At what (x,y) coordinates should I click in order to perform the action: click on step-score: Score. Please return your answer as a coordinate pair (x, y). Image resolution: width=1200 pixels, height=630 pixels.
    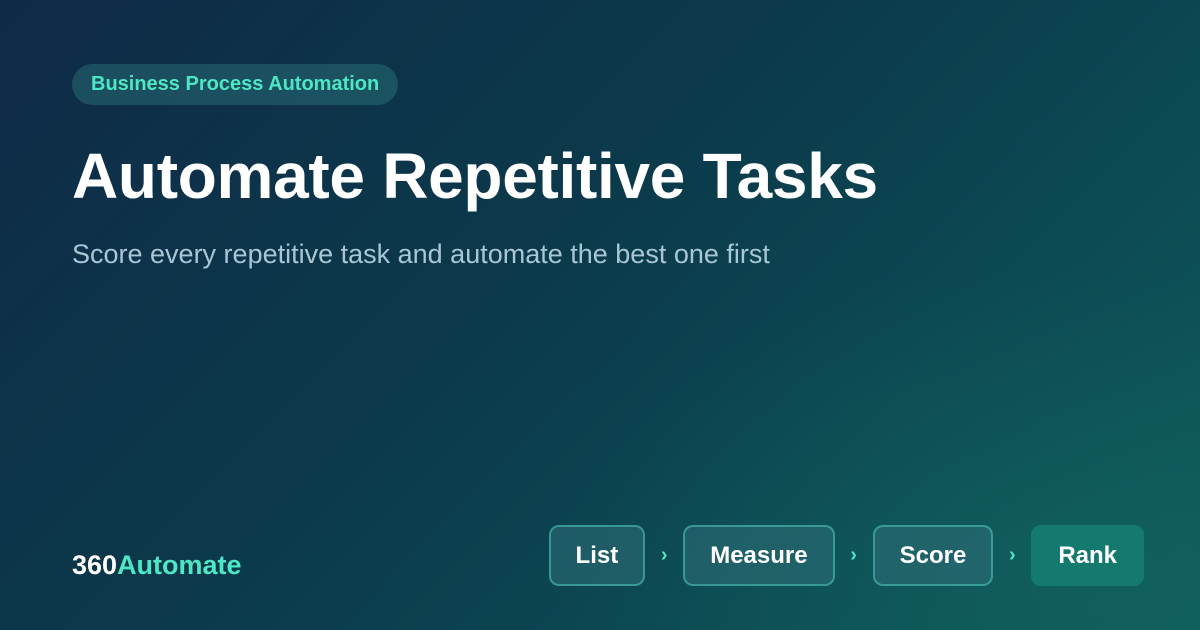
    Looking at the image, I should click on (933, 555).